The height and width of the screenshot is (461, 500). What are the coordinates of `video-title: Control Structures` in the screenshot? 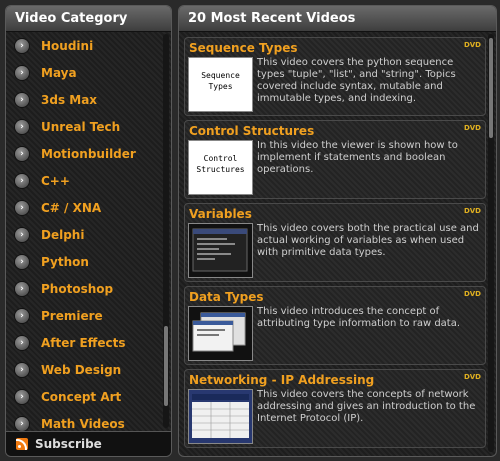 It's located at (251, 131).